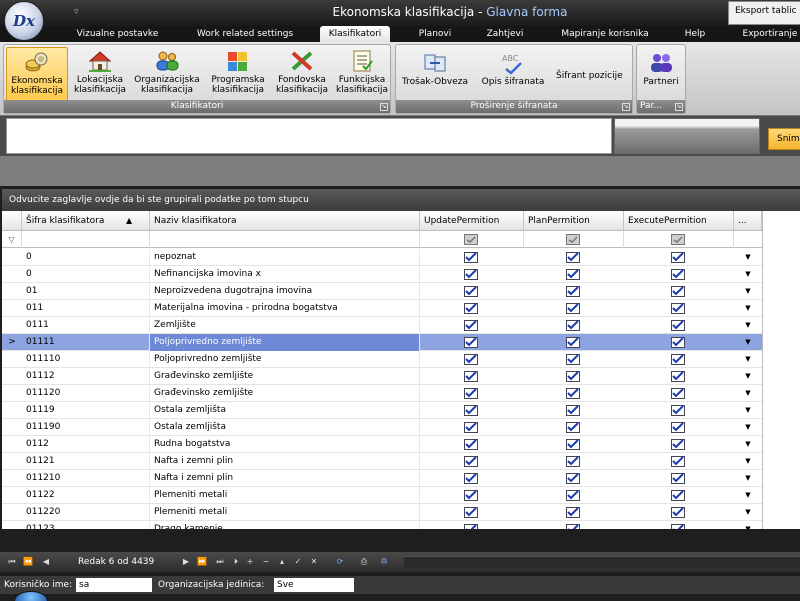  What do you see at coordinates (266, 562) in the screenshot?
I see `delete-record-icon: −` at bounding box center [266, 562].